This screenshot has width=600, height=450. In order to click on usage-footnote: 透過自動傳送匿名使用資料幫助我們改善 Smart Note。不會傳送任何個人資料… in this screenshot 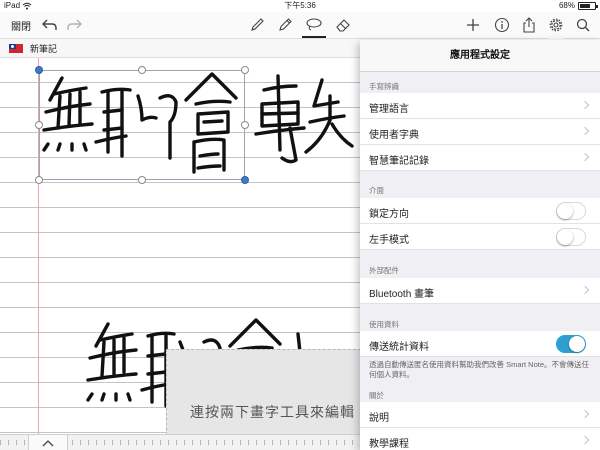, I will do `click(479, 369)`.